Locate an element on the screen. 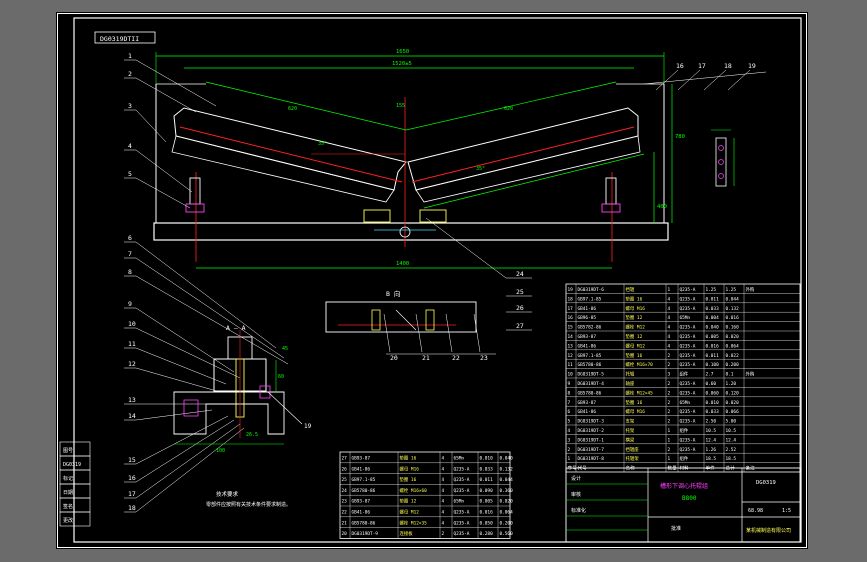 This screenshot has height=562, width=867. parts-table-2-cell: 20 is located at coordinates (345, 534).